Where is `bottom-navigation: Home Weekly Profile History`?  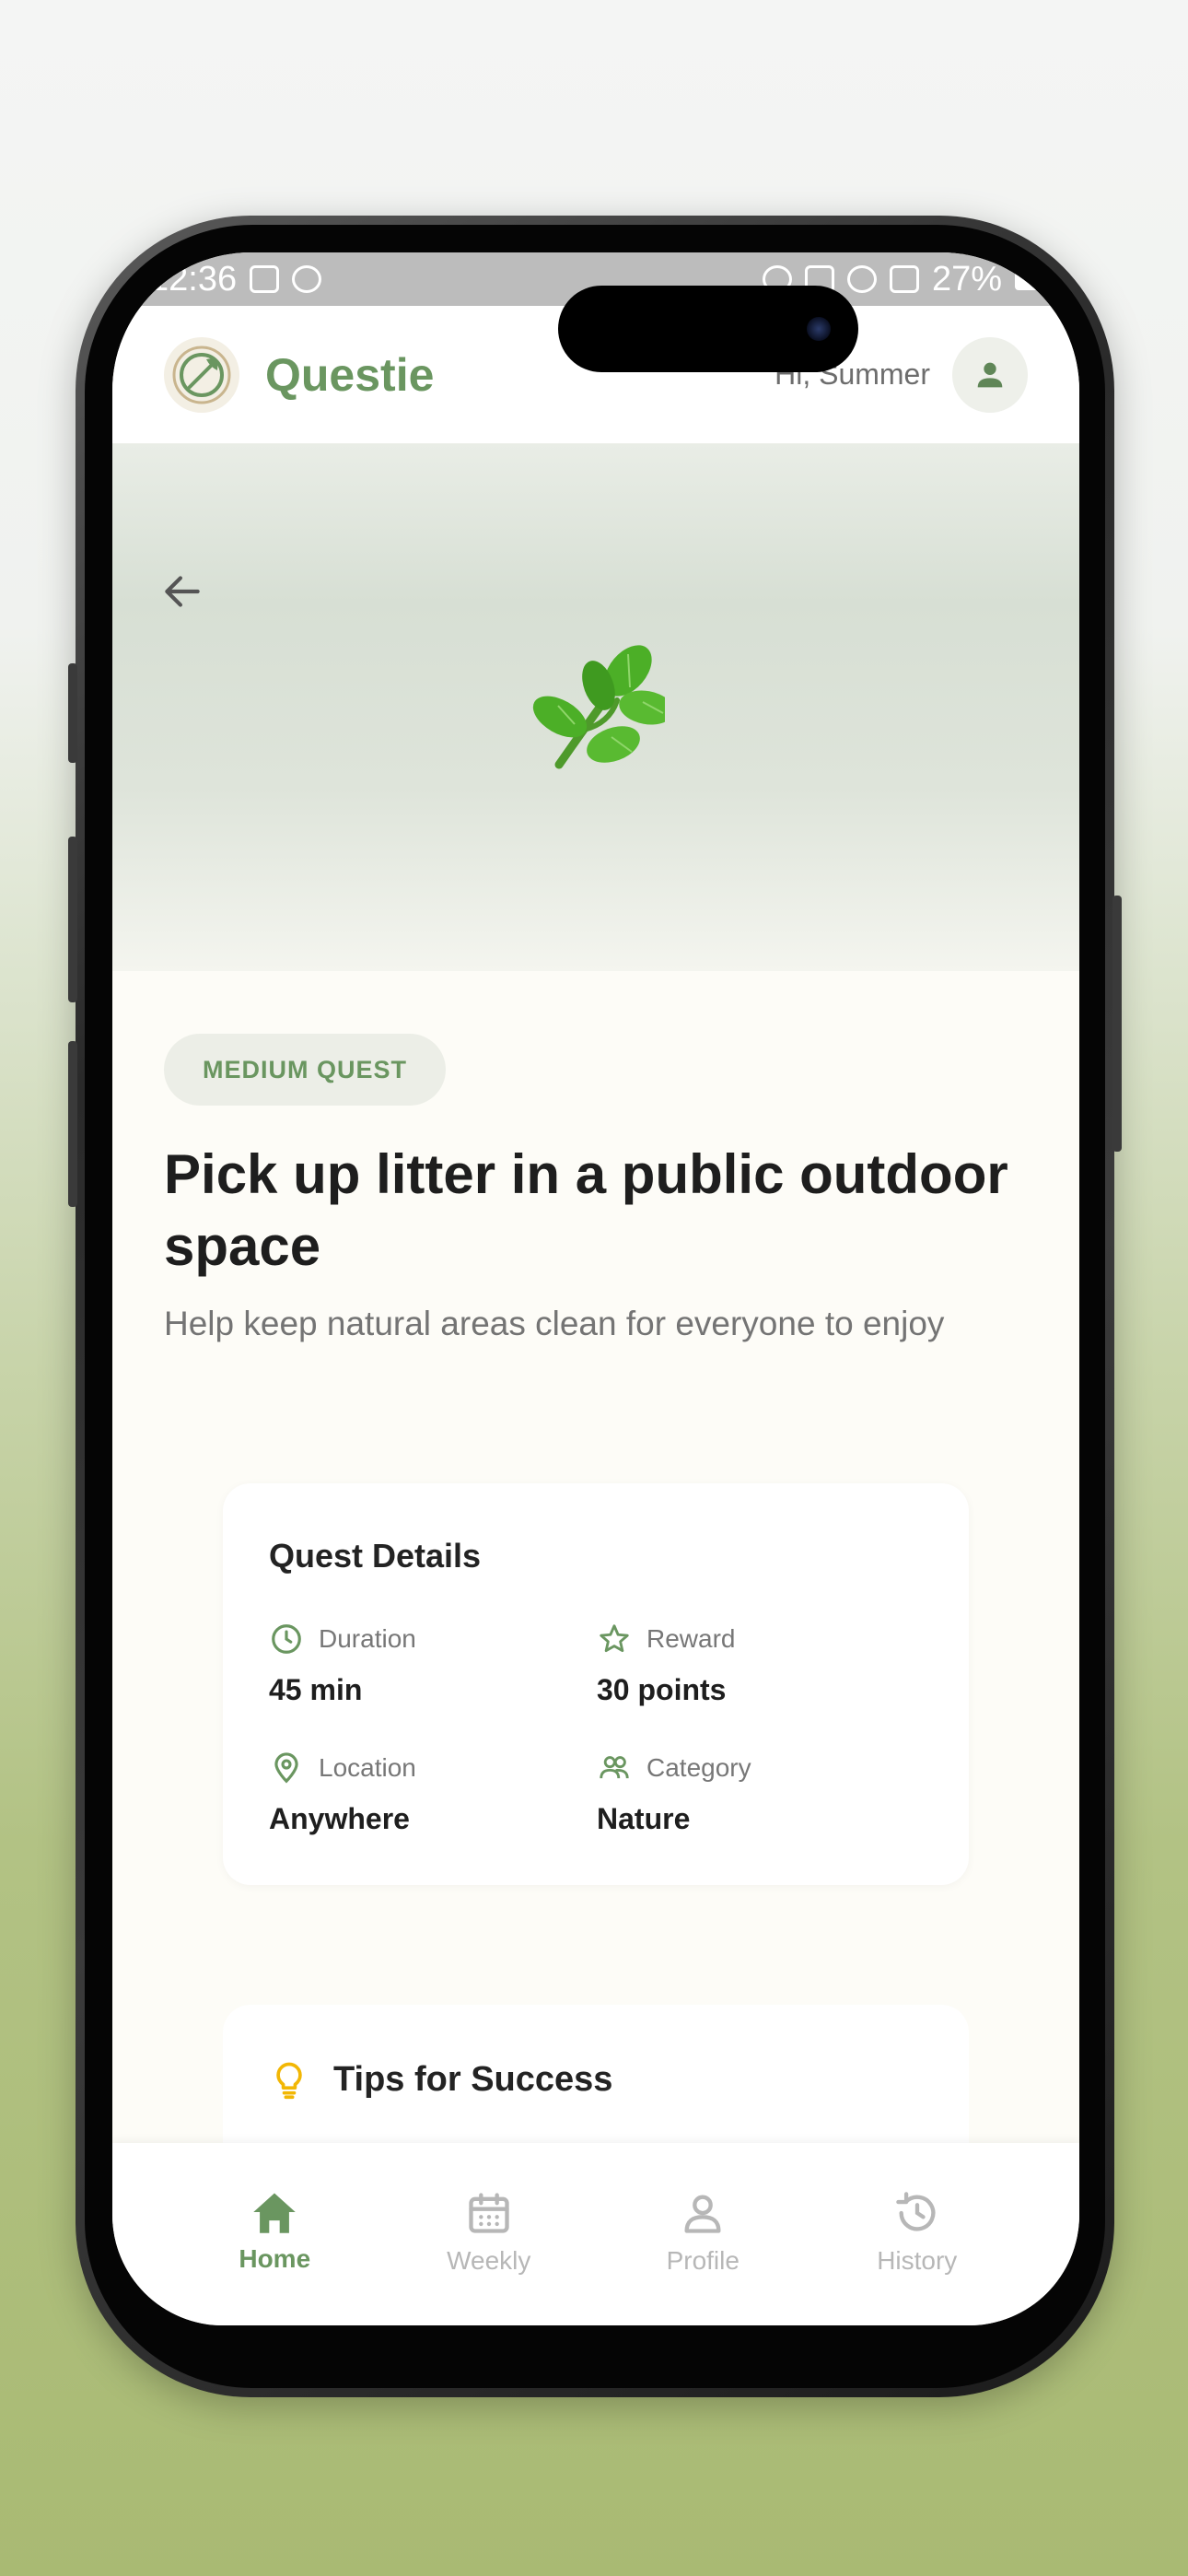
bottom-navigation: Home Weekly Profile History is located at coordinates (595, 2234).